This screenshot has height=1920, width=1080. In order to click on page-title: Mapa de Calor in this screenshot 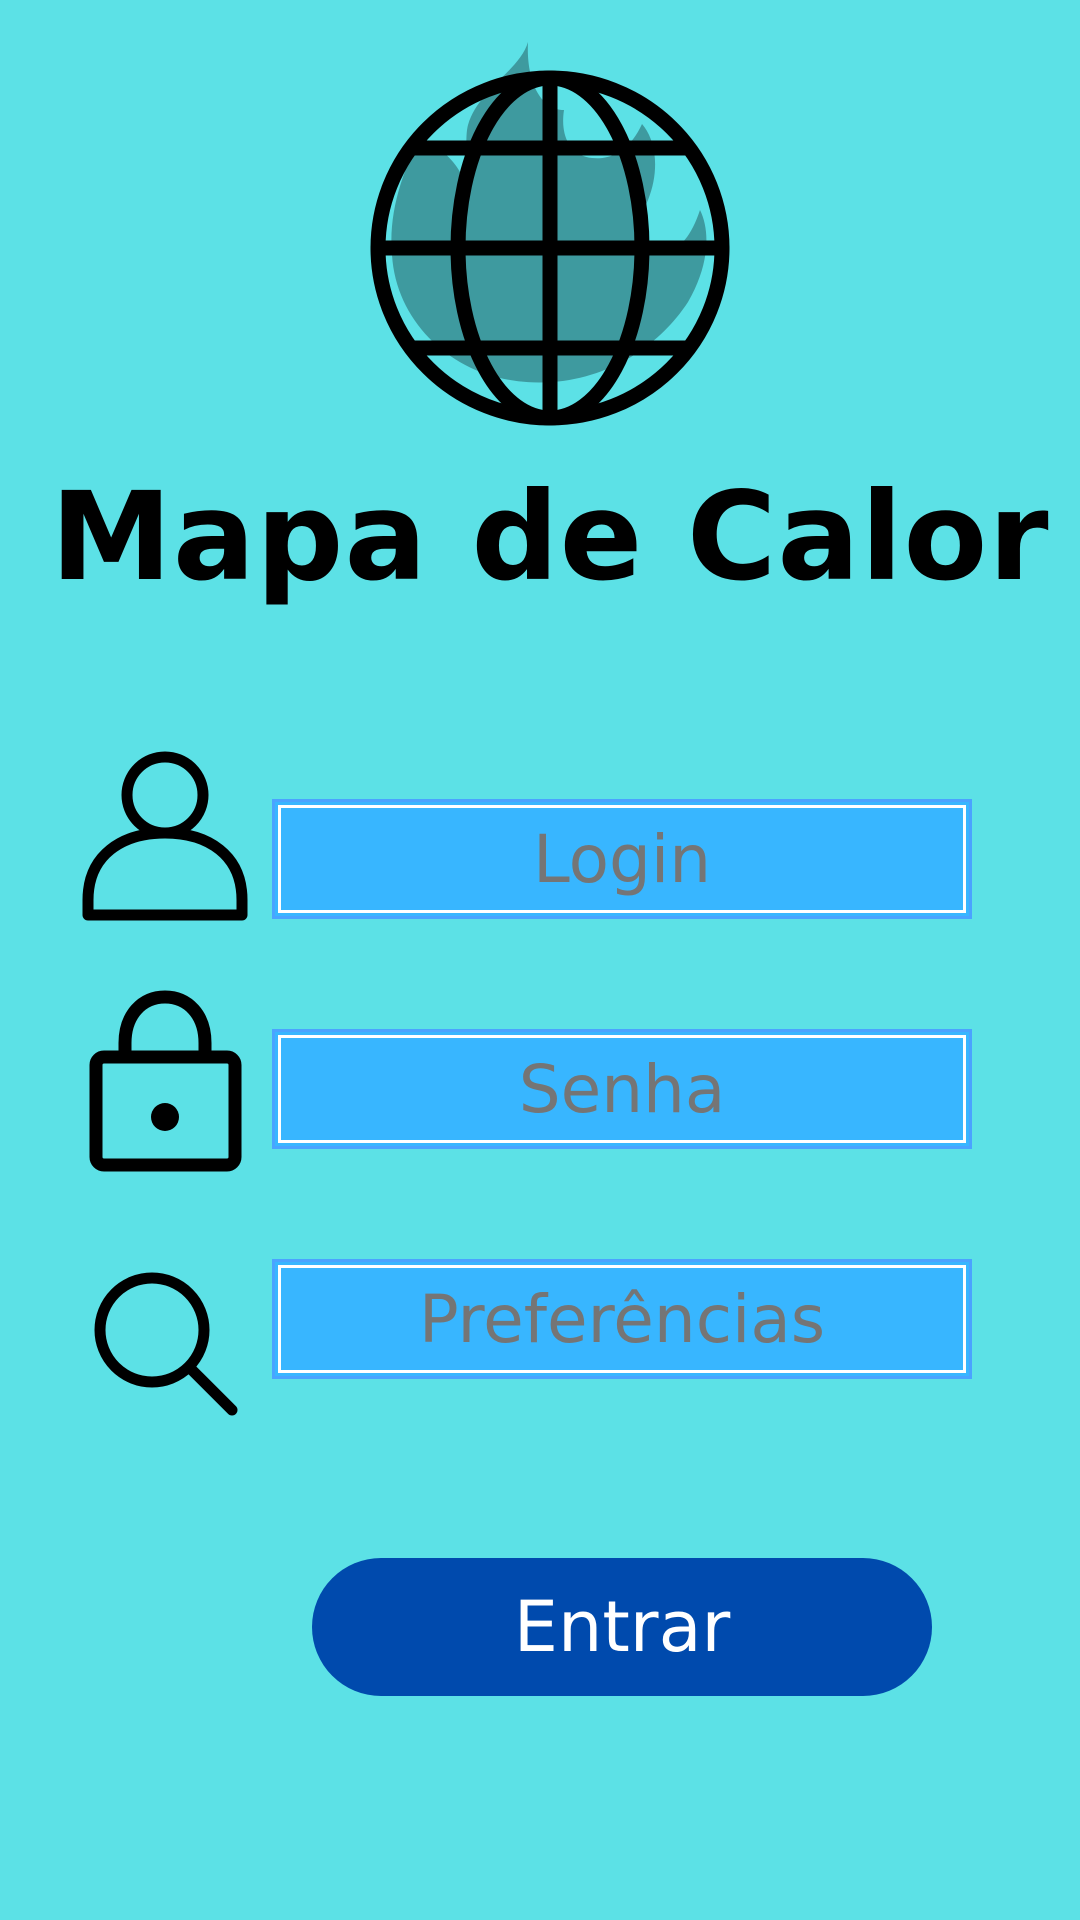, I will do `click(550, 537)`.